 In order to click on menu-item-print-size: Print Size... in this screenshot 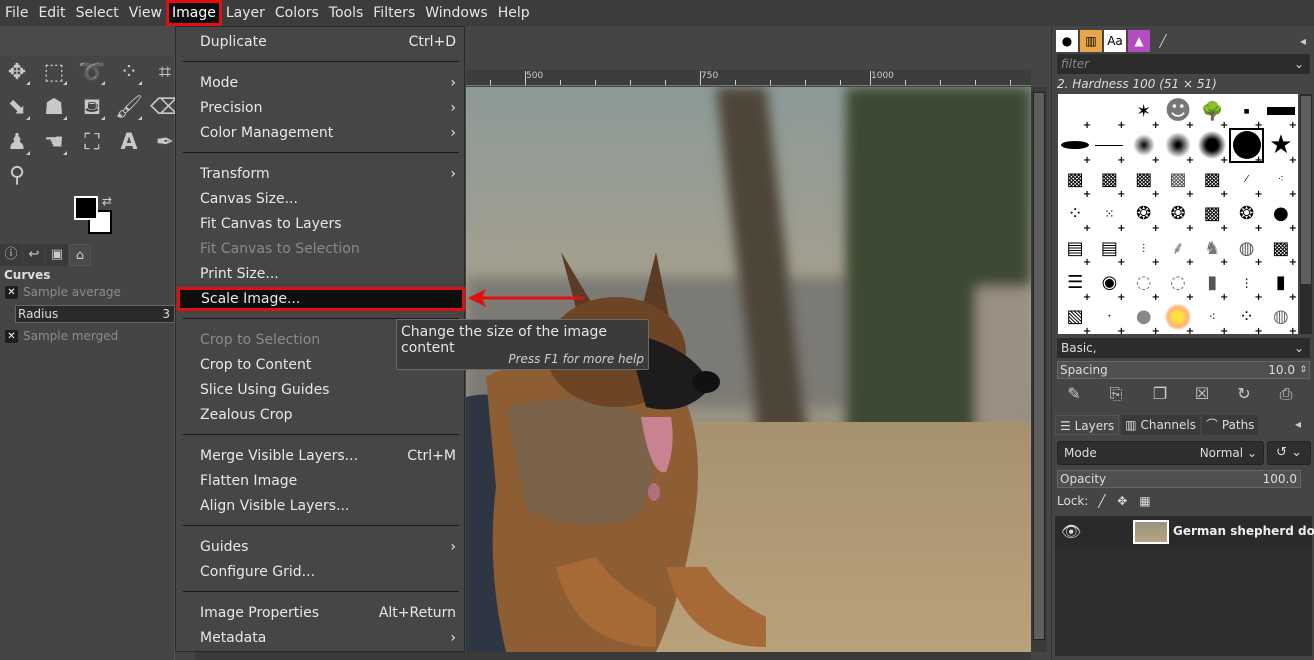, I will do `click(321, 274)`.